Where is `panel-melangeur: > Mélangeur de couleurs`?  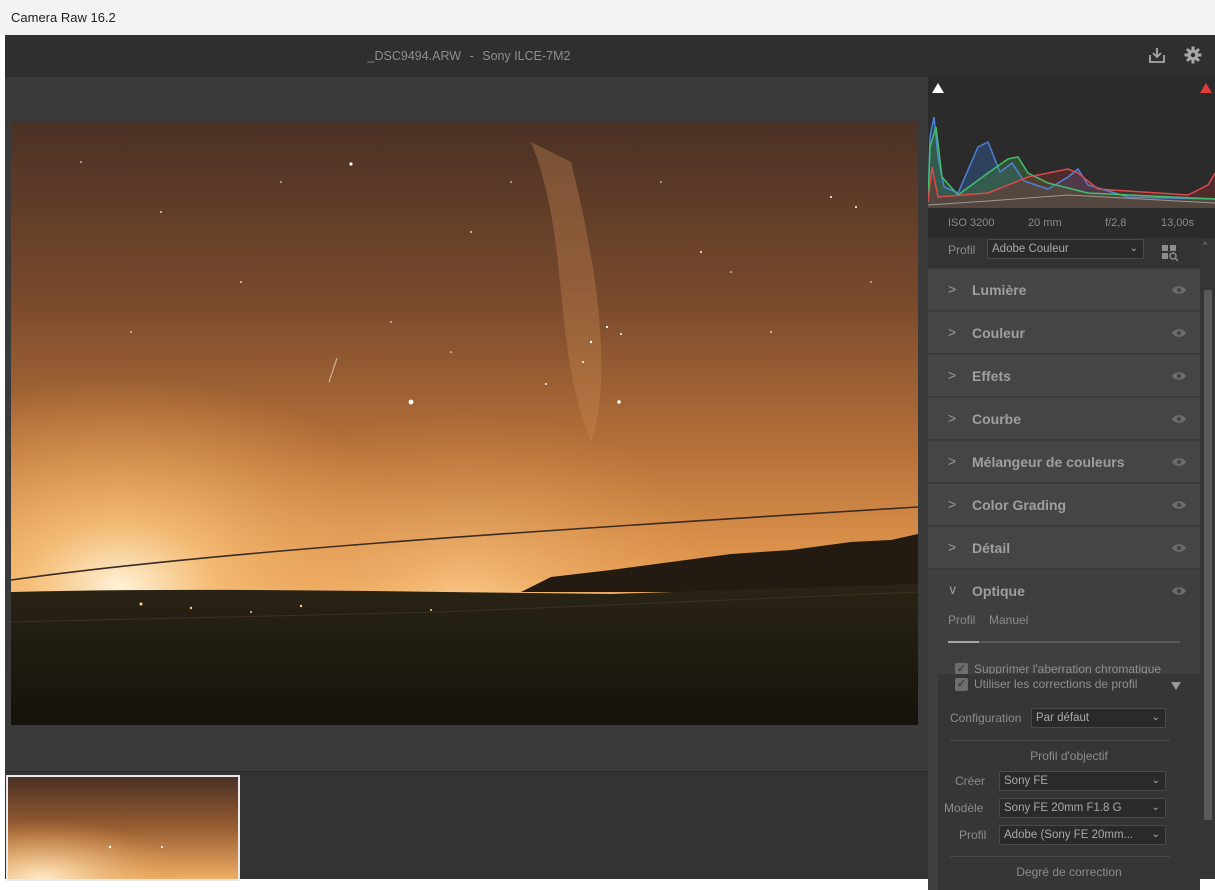 panel-melangeur: > Mélangeur de couleurs is located at coordinates (1064, 462).